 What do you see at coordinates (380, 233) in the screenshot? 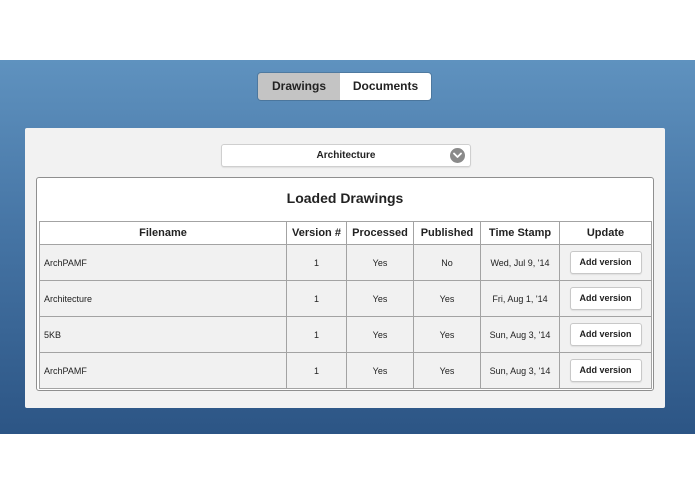
I see `column-header-processed: Processed` at bounding box center [380, 233].